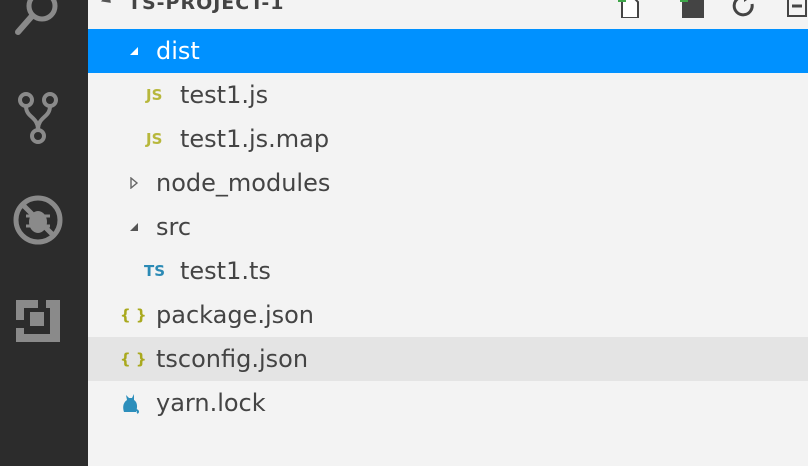  What do you see at coordinates (255, 139) in the screenshot?
I see `tree-item-label: test1.js.map` at bounding box center [255, 139].